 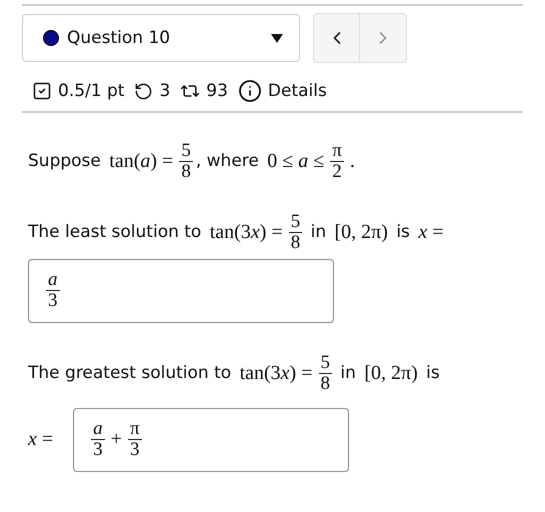 What do you see at coordinates (42, 91) in the screenshot?
I see `checkbox-icon` at bounding box center [42, 91].